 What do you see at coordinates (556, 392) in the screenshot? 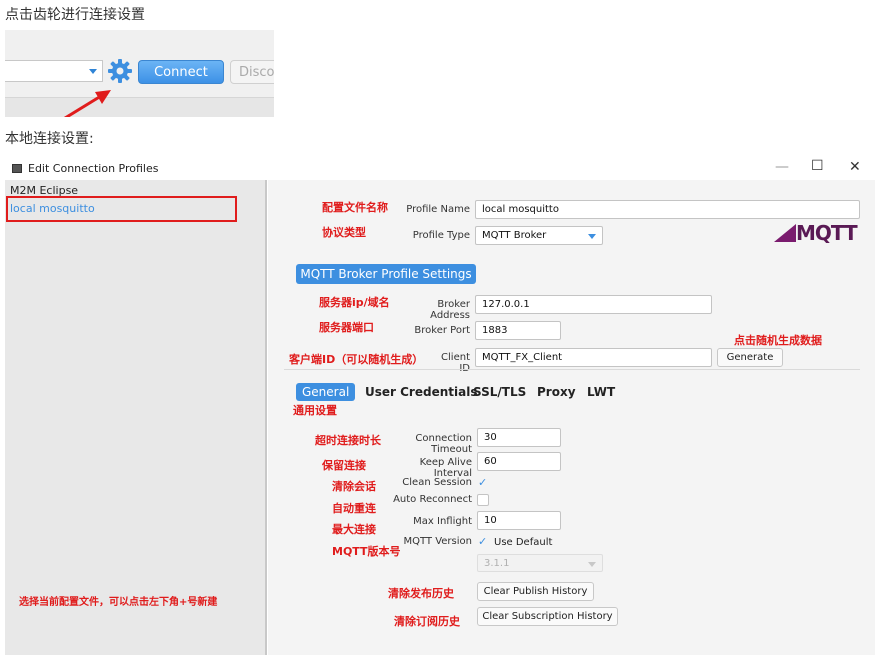
I see `tab-proxy: Proxy` at bounding box center [556, 392].